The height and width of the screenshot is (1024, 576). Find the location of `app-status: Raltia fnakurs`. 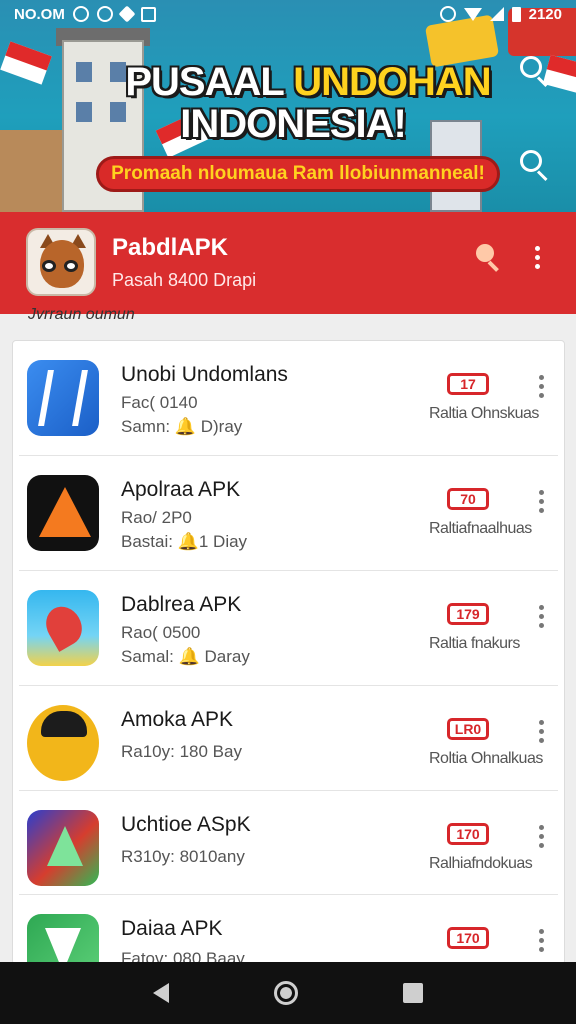

app-status: Raltia fnakurs is located at coordinates (474, 643).